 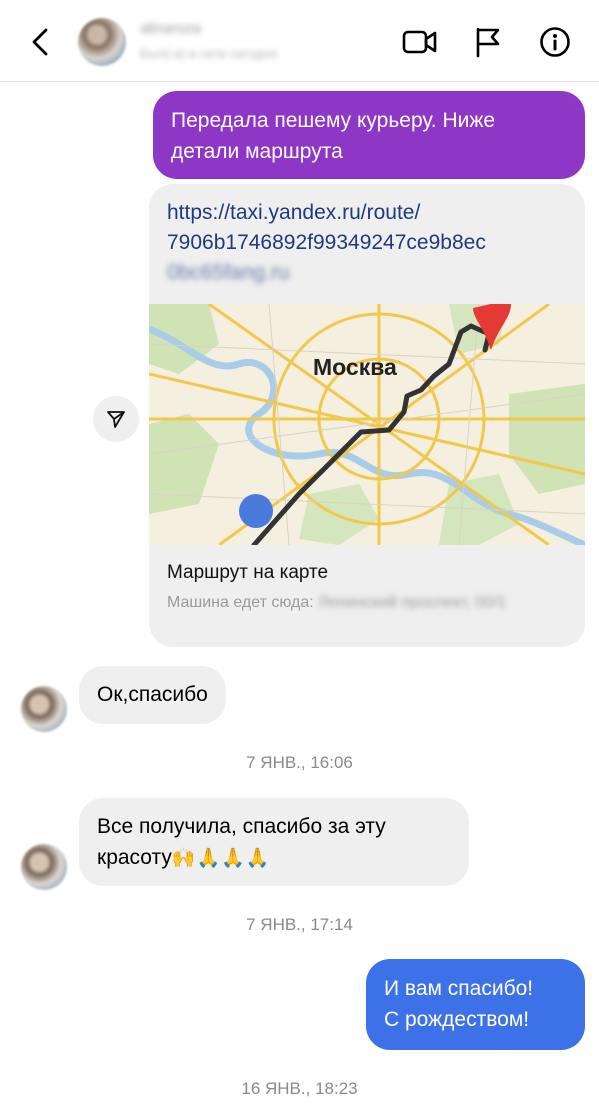 I want to click on message-text: красоту, so click(x=134, y=857).